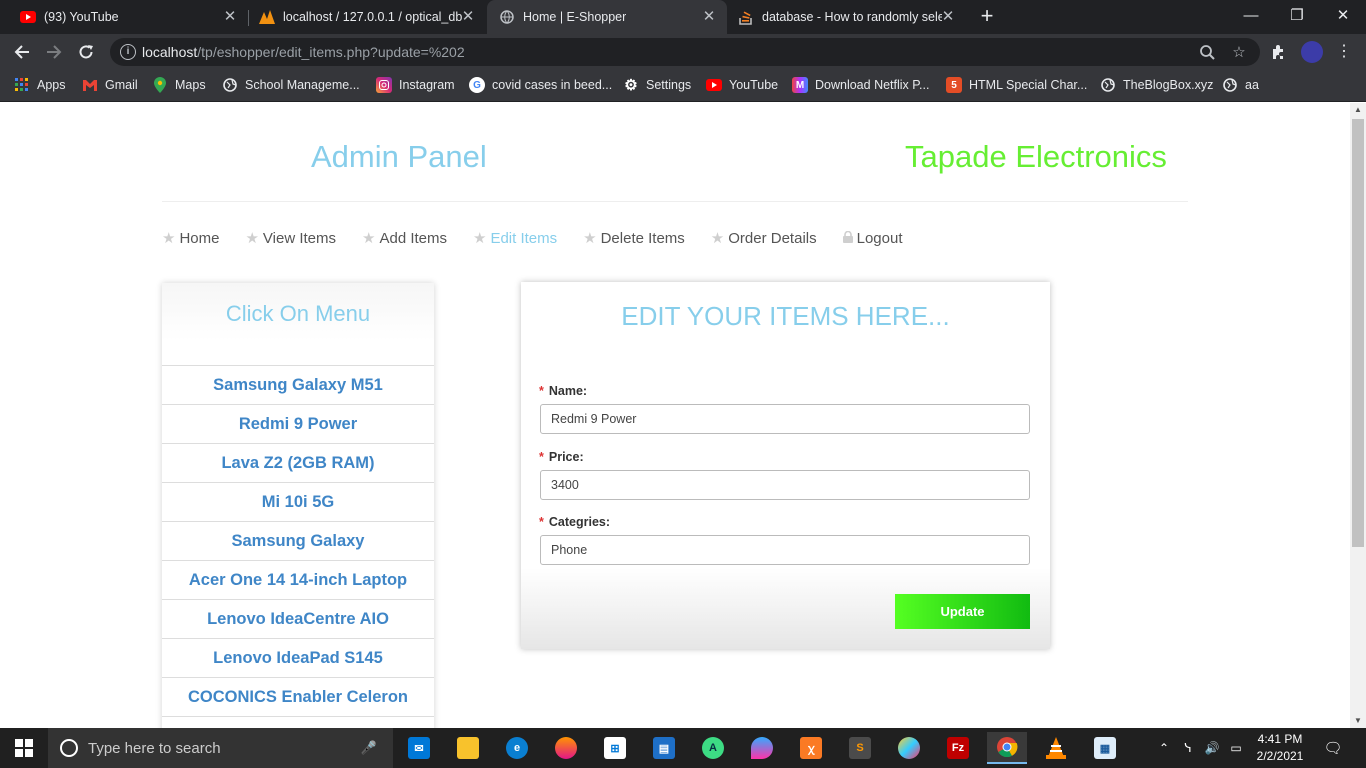  Describe the element at coordinates (190, 238) in the screenshot. I see `nav-home: ★ Home` at that location.